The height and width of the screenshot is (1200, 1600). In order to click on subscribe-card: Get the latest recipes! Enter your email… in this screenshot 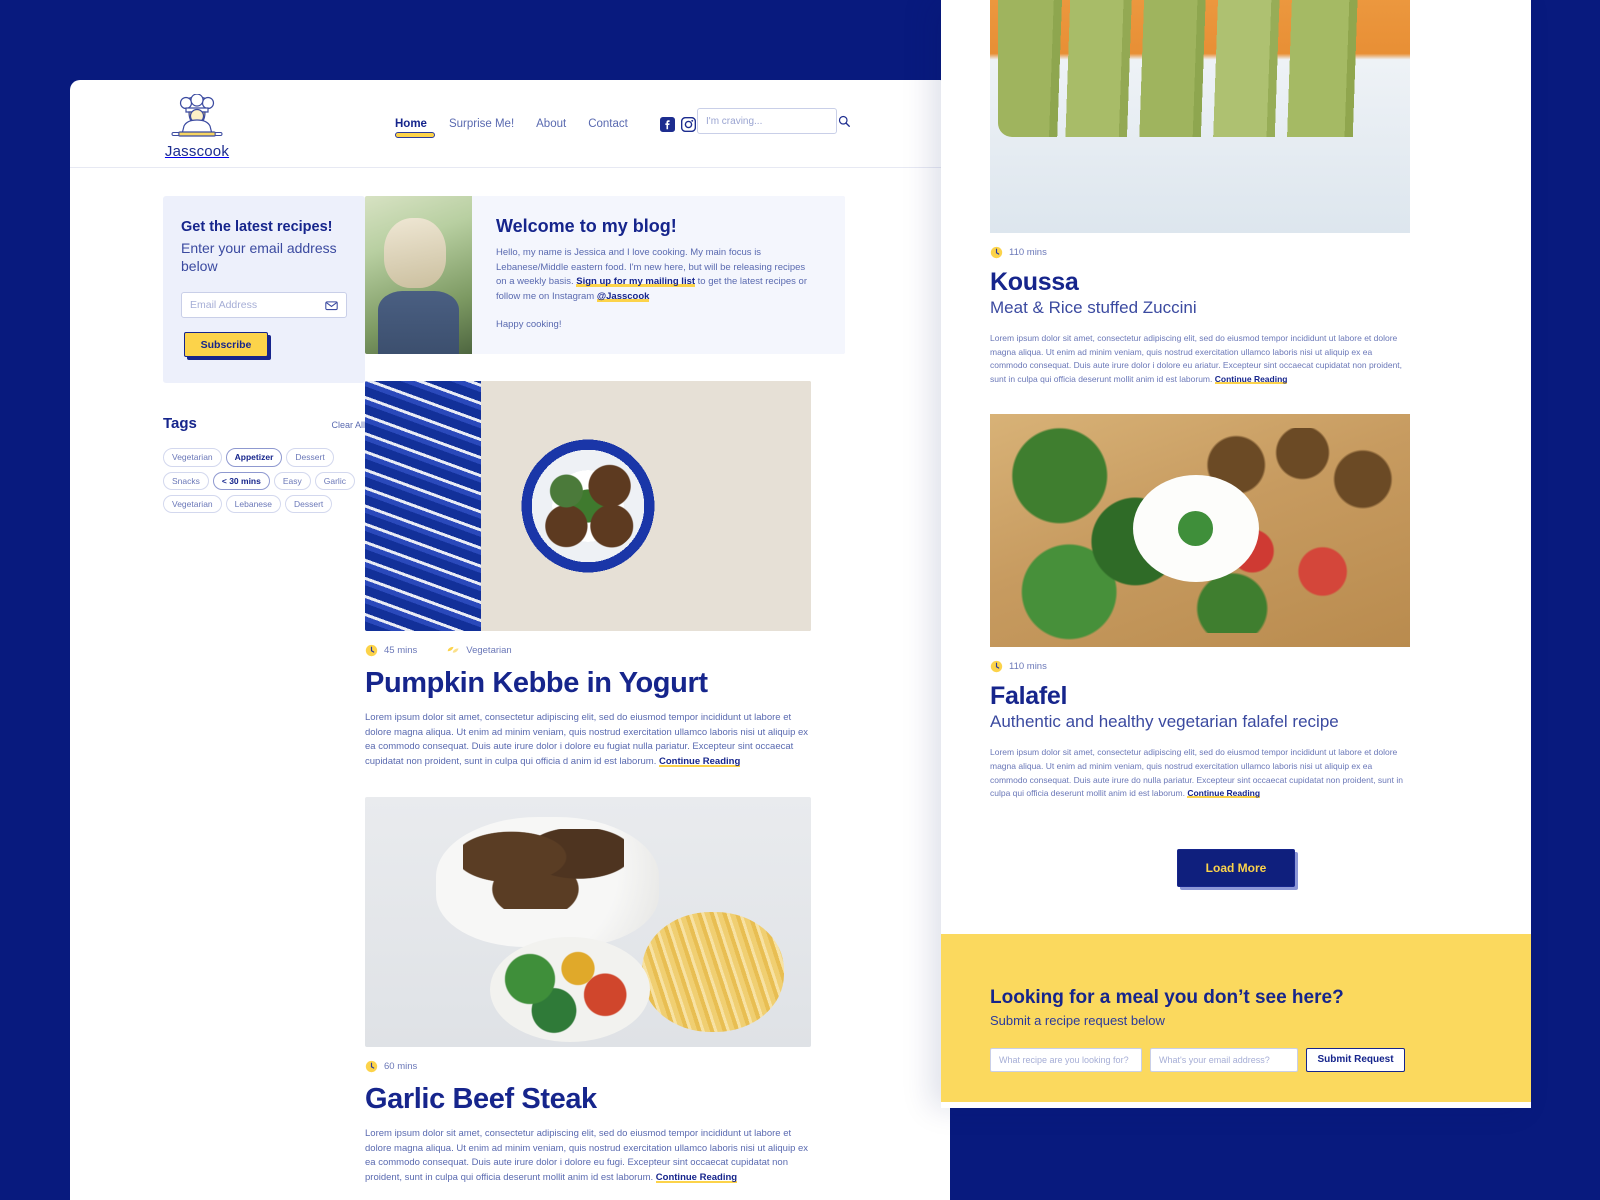, I will do `click(264, 290)`.